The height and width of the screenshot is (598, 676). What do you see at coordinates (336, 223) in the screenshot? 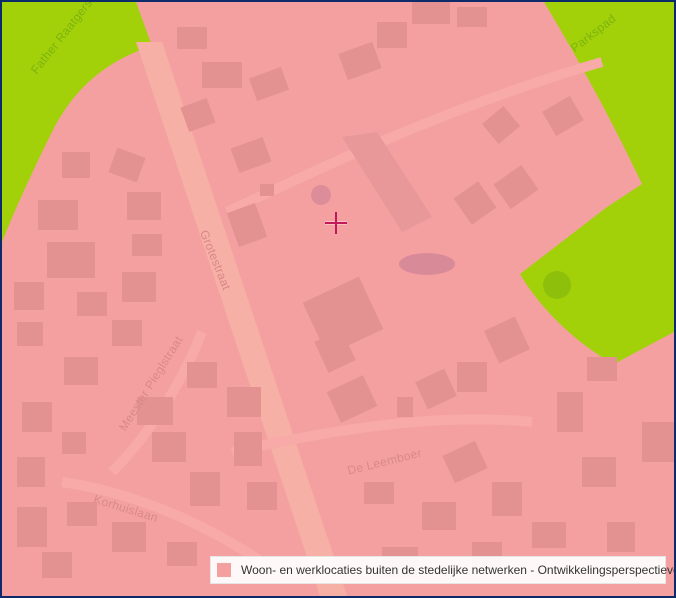
I see `location-crosshair-icon` at bounding box center [336, 223].